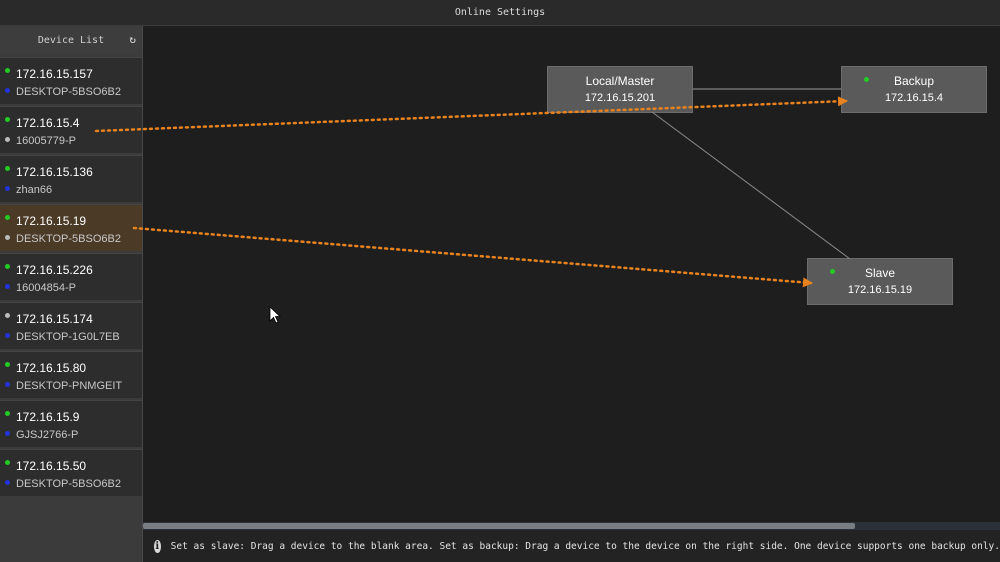 This screenshot has height=562, width=1000. I want to click on window-title: Online Settings, so click(500, 12).